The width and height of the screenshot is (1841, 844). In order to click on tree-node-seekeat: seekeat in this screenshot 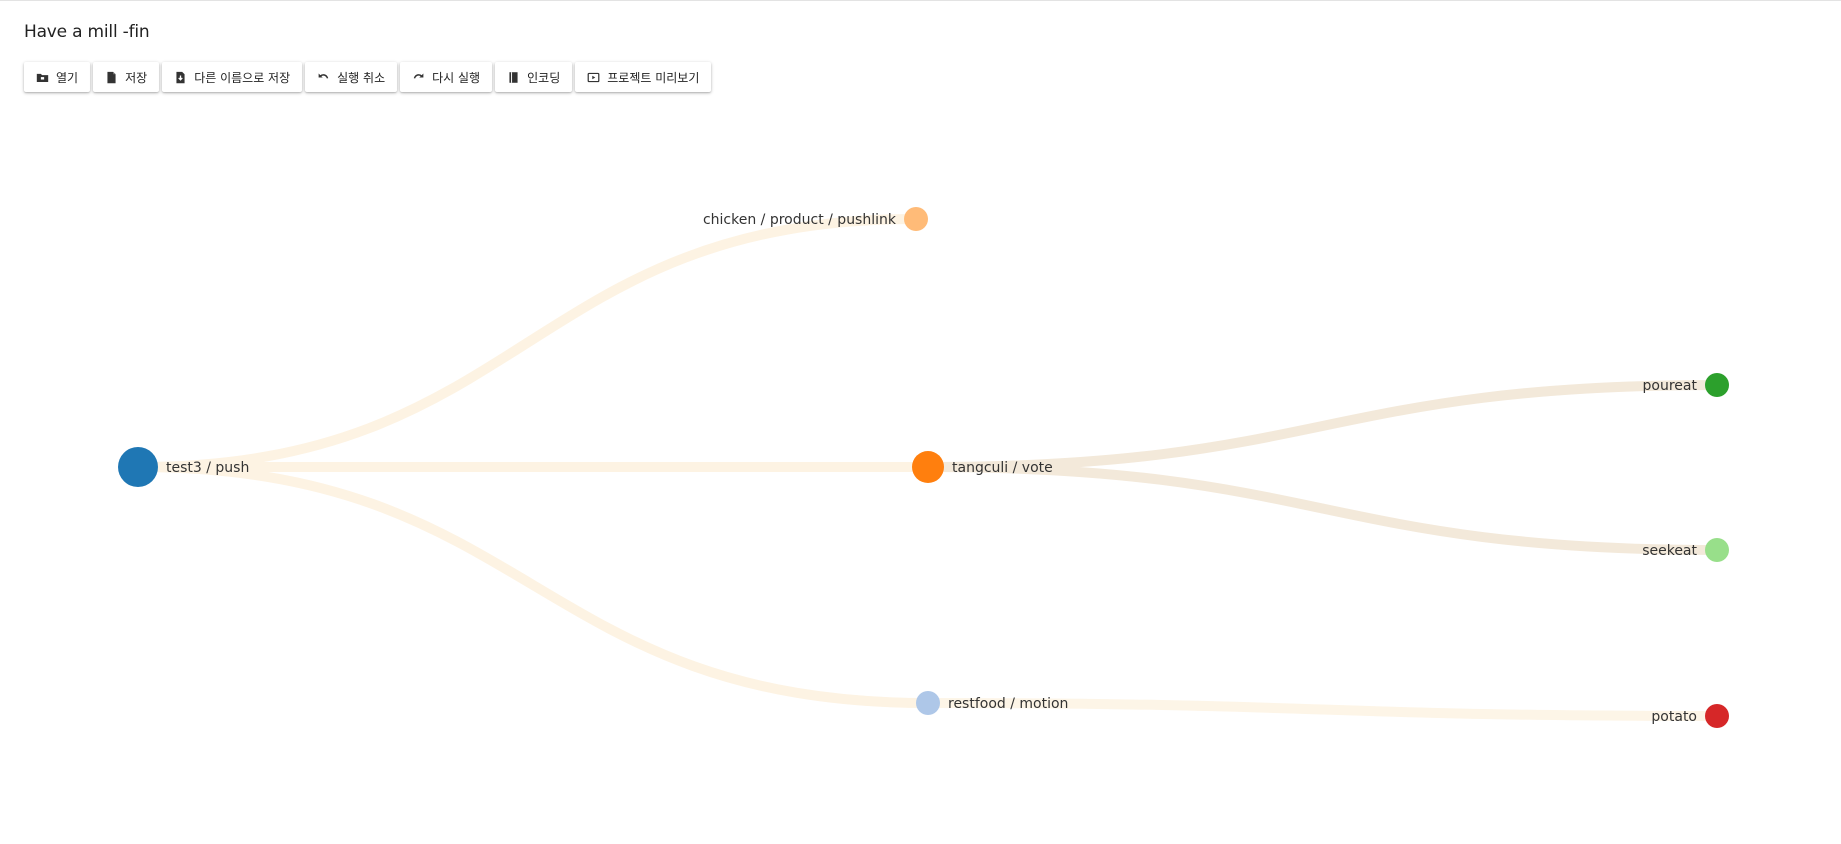, I will do `click(1685, 550)`.